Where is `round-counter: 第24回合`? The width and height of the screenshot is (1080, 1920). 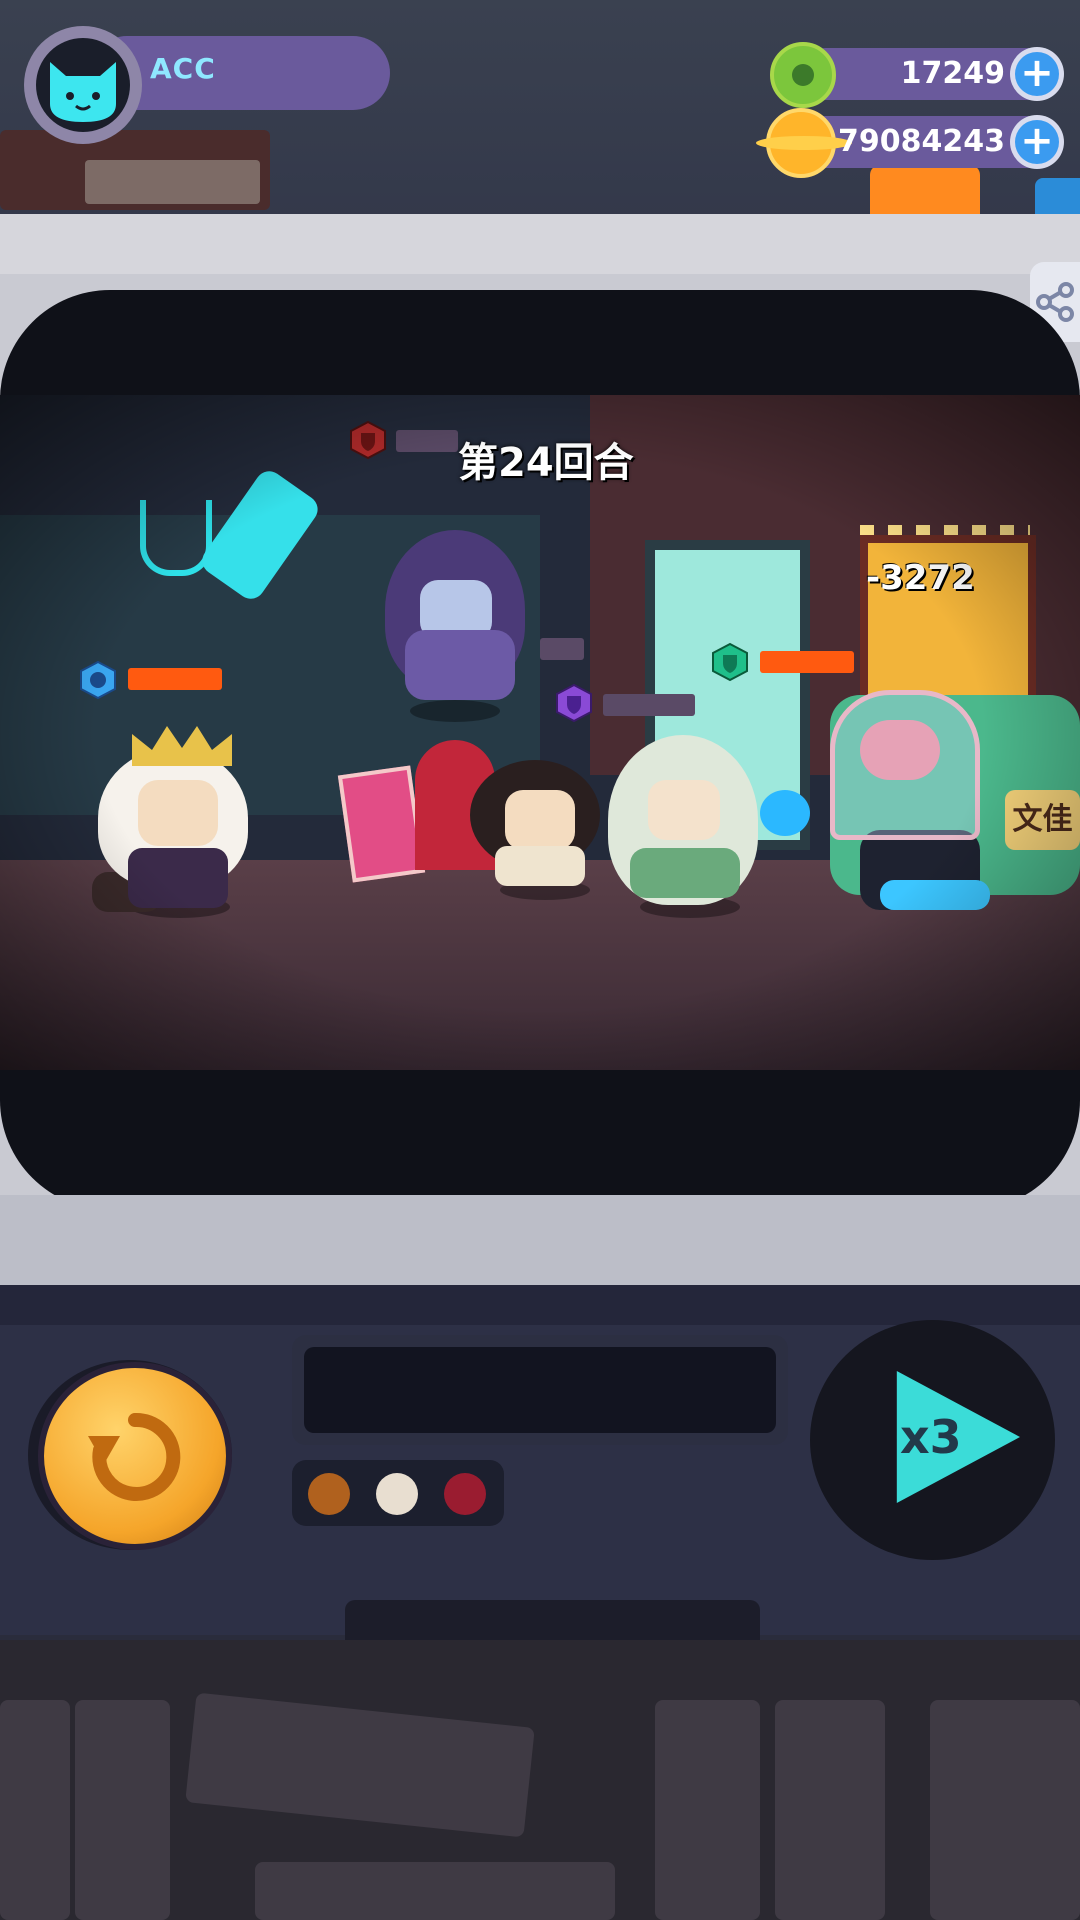
round-counter: 第24回合 is located at coordinates (546, 463).